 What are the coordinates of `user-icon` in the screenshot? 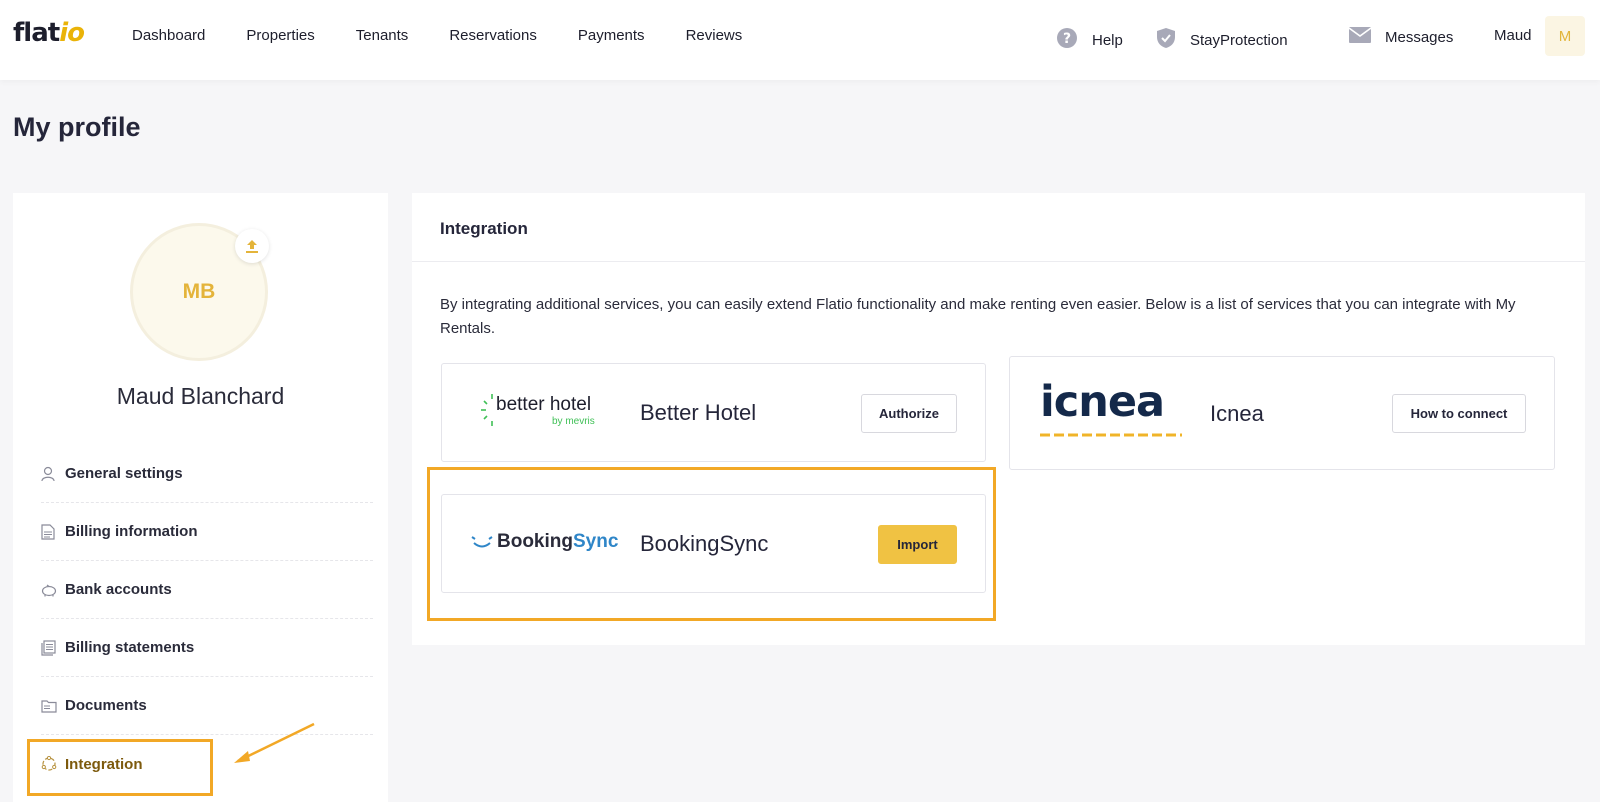 It's located at (53, 474).